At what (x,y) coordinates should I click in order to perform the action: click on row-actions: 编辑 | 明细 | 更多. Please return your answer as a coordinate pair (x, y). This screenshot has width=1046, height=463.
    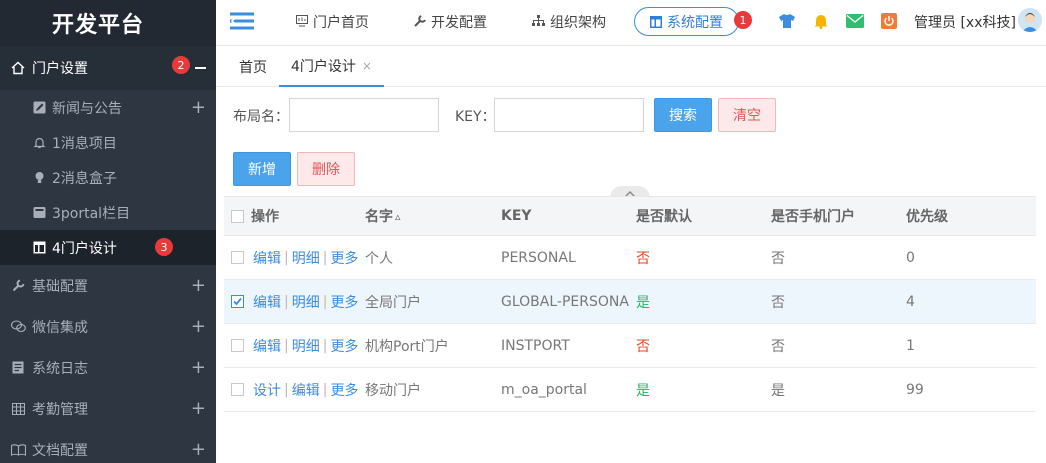
    Looking at the image, I should click on (306, 258).